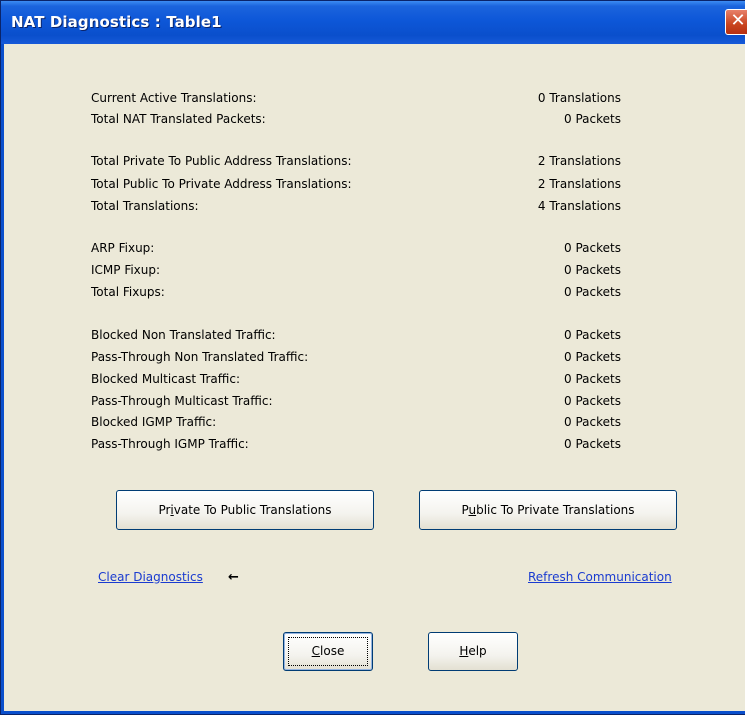 This screenshot has width=747, height=717. I want to click on stat-row: Pass-Through IGMP Traffic: 0 Packets, so click(356, 444).